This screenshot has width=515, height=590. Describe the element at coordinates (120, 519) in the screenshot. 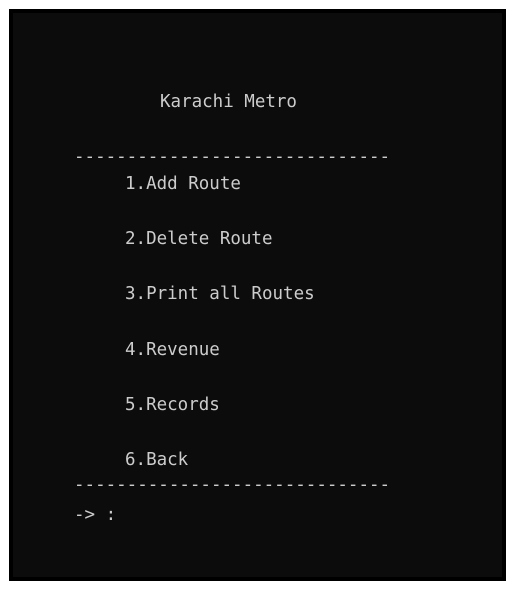

I see `text-cursor` at that location.